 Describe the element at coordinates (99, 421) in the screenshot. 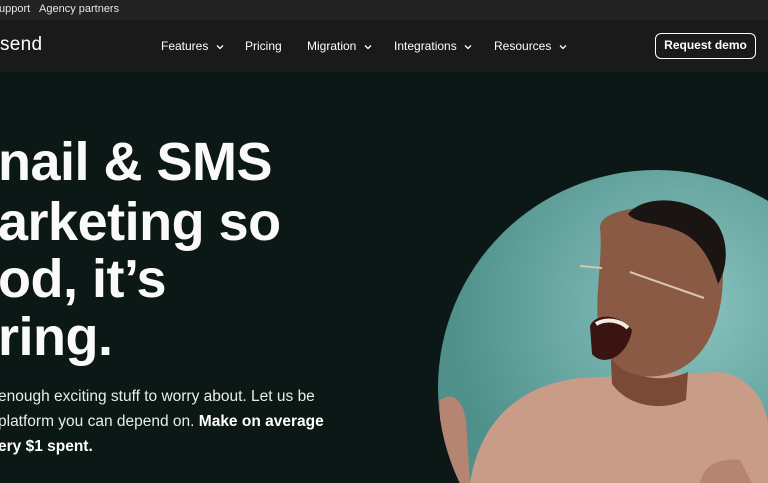

I see `subtitle-line-2-text: platform you can depend on.` at that location.